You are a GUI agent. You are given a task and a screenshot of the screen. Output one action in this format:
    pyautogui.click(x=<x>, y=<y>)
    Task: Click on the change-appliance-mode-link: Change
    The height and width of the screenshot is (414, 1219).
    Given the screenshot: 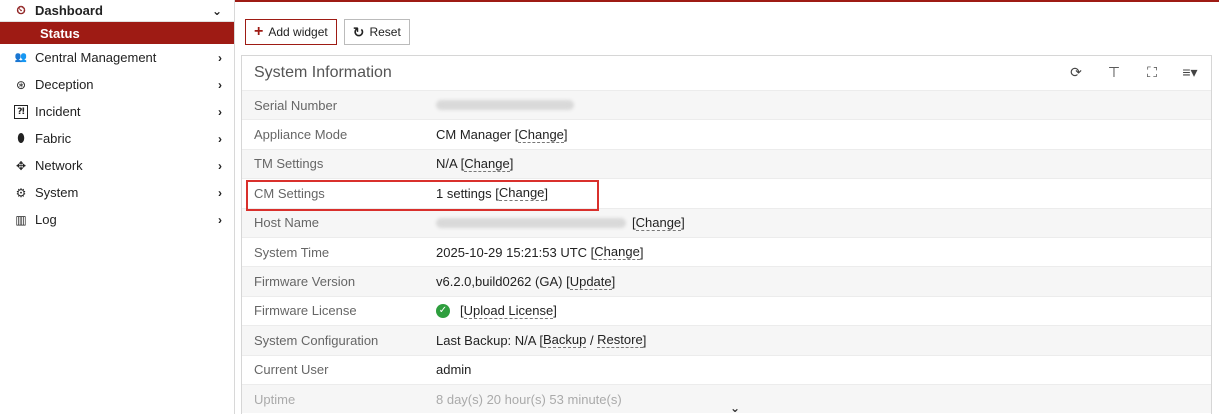 What is the action you would take?
    pyautogui.click(x=541, y=135)
    